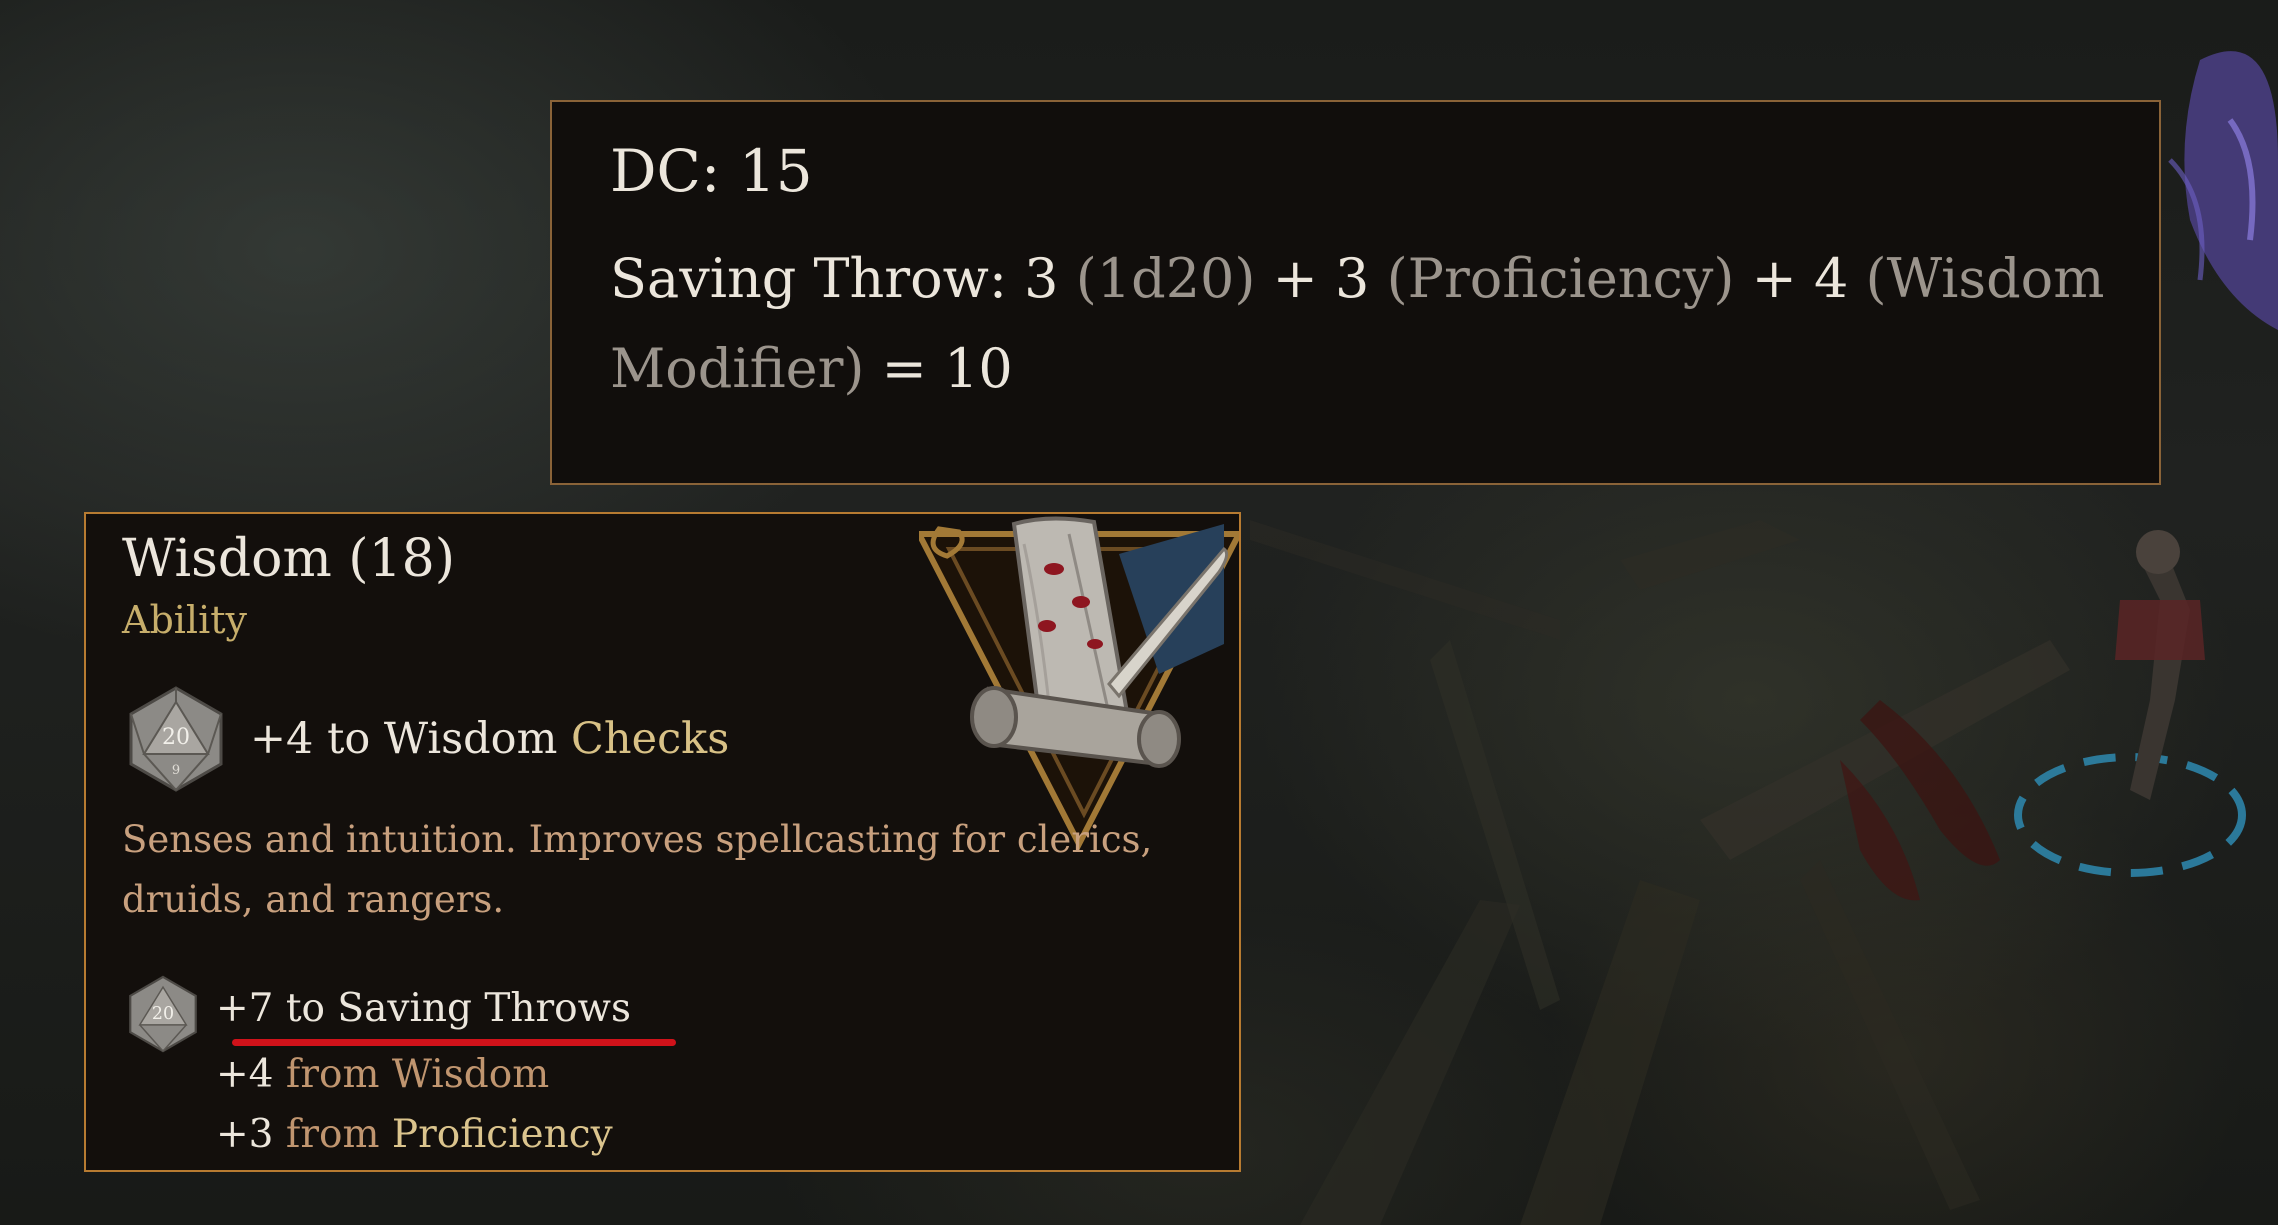 The image size is (2278, 1225). What do you see at coordinates (245, 1074) in the screenshot?
I see `breakdown-value: +4` at bounding box center [245, 1074].